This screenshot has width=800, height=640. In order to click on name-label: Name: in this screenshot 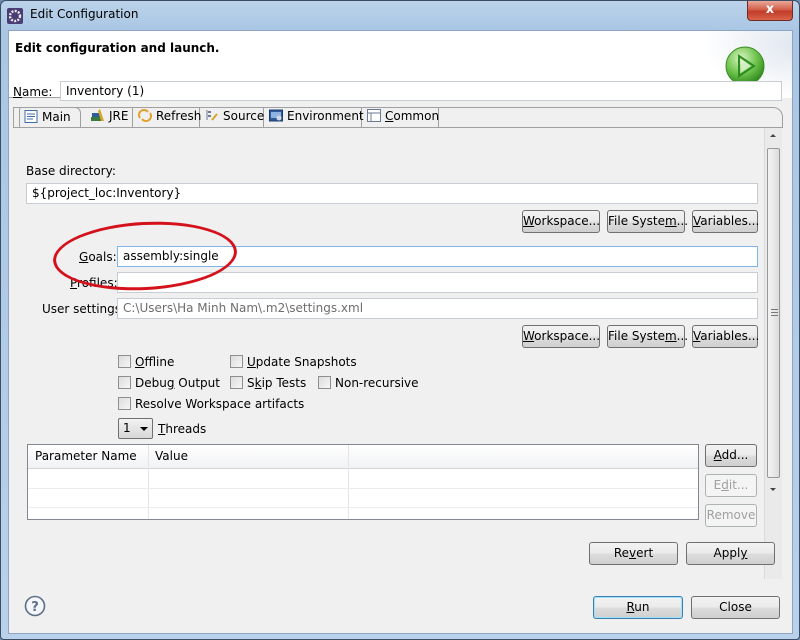, I will do `click(32, 92)`.